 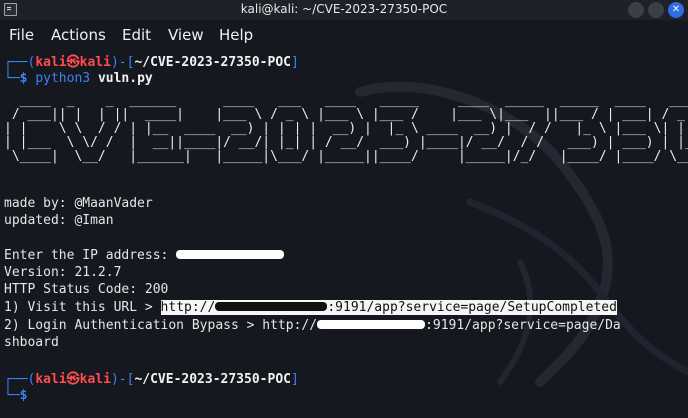 I want to click on dashboard-link: http:// :9191/app?service=page/Da, so click(x=441, y=325).